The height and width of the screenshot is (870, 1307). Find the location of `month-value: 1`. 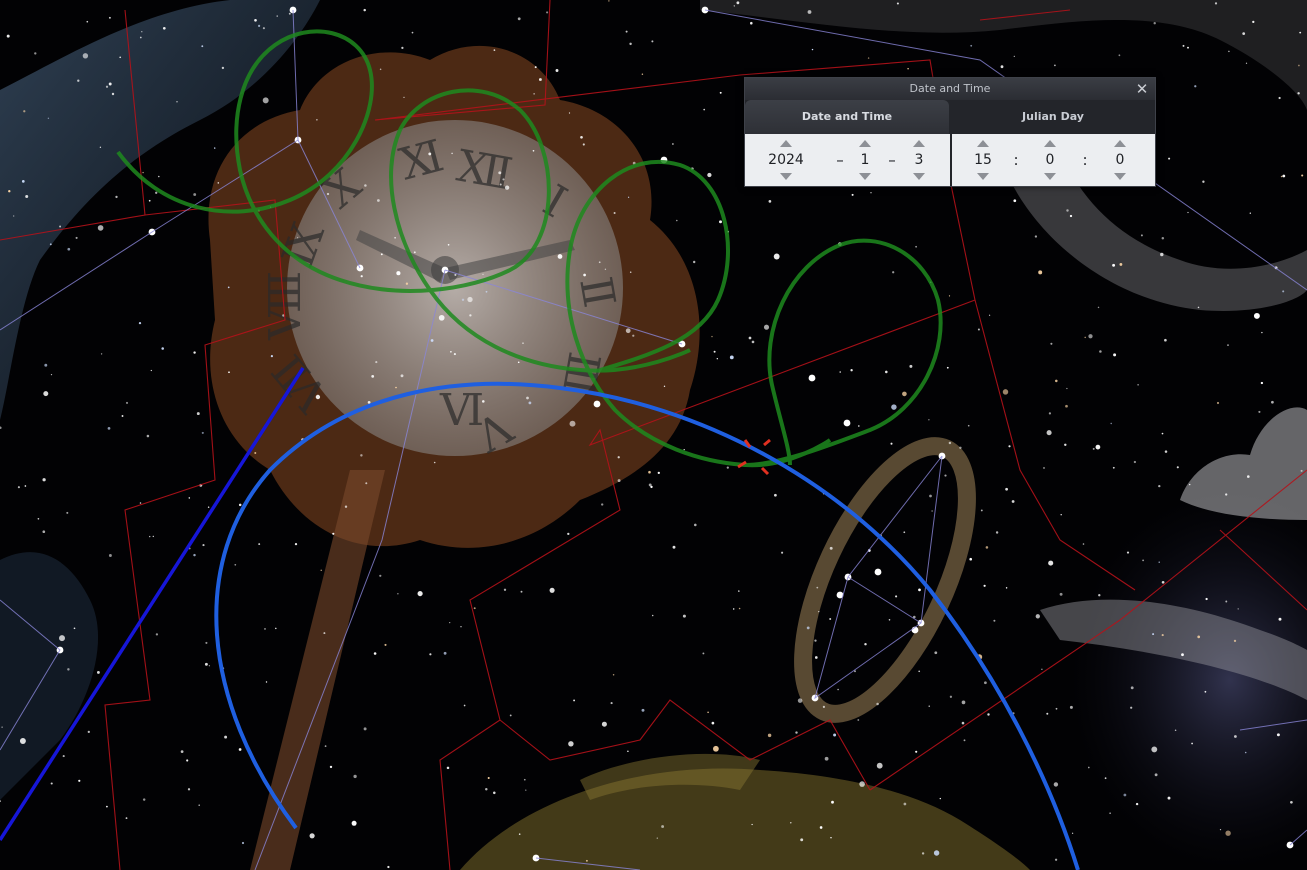

month-value: 1 is located at coordinates (865, 160).